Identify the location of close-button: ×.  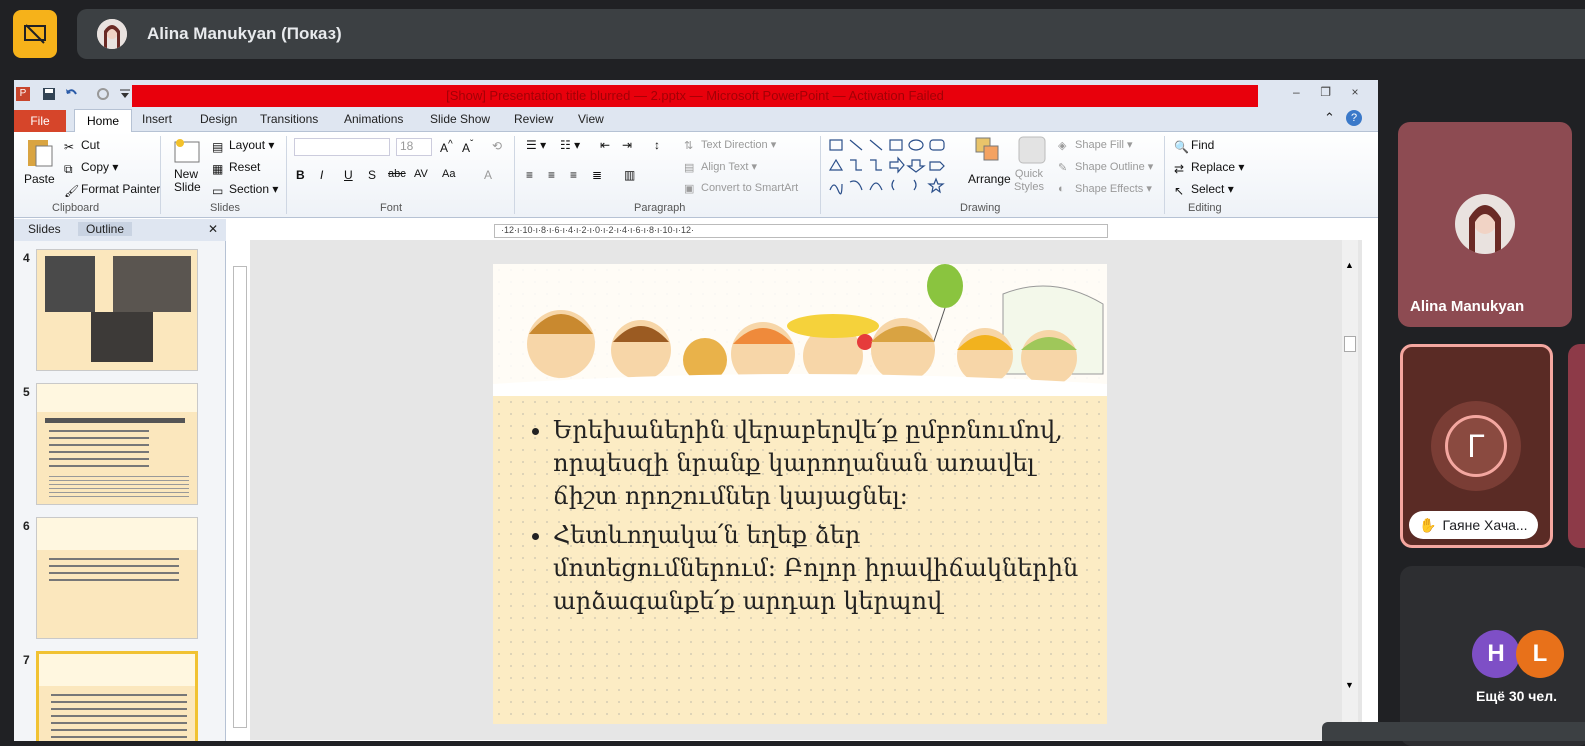
(1355, 92).